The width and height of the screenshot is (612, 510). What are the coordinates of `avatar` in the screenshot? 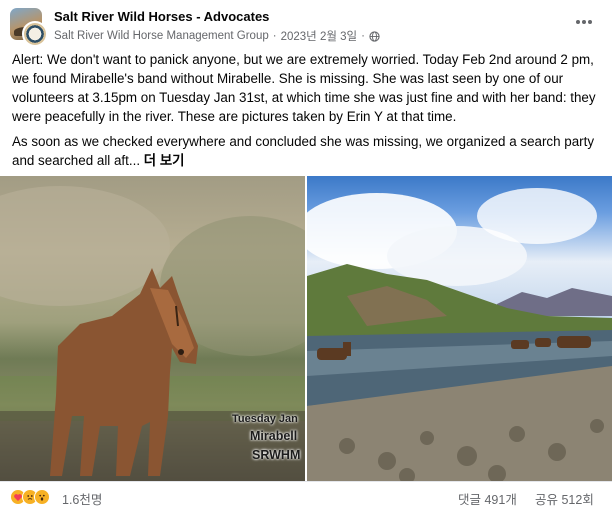 It's located at (29, 27).